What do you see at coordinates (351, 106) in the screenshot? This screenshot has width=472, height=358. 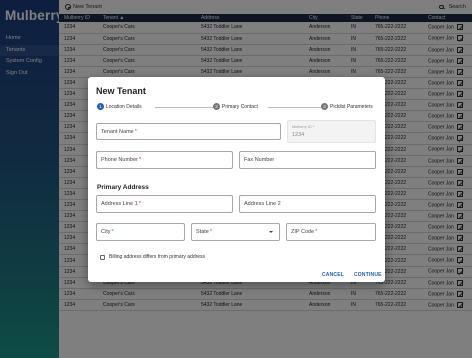 I see `step-label: Picklist Parameters` at bounding box center [351, 106].